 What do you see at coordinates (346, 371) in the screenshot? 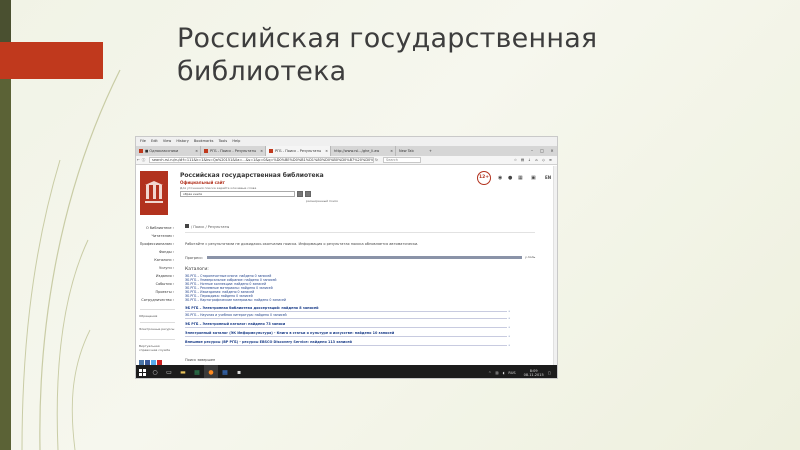
I see `windows-taskbar: ○ ▭ ▬ ▦ ● ▦ ▪ ^ ▥ ◖ RUS 8:09 08.11.2015 ▢` at bounding box center [346, 371].